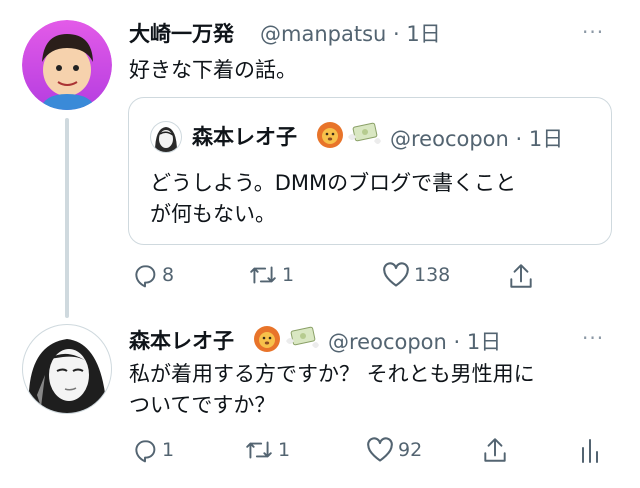 The width and height of the screenshot is (640, 488). I want to click on quote-author-name: 森本レオ子, so click(244, 136).